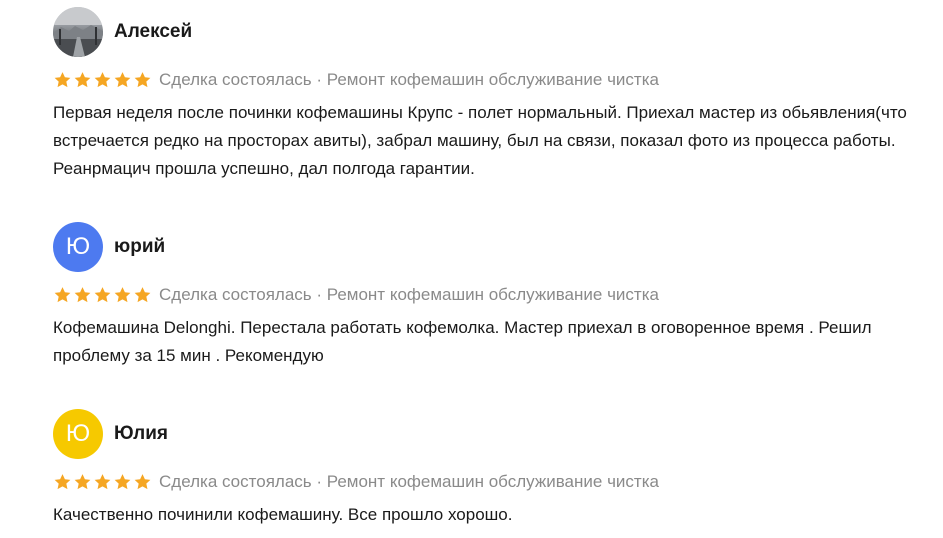  Describe the element at coordinates (139, 247) in the screenshot. I see `author-name: юрий` at that location.